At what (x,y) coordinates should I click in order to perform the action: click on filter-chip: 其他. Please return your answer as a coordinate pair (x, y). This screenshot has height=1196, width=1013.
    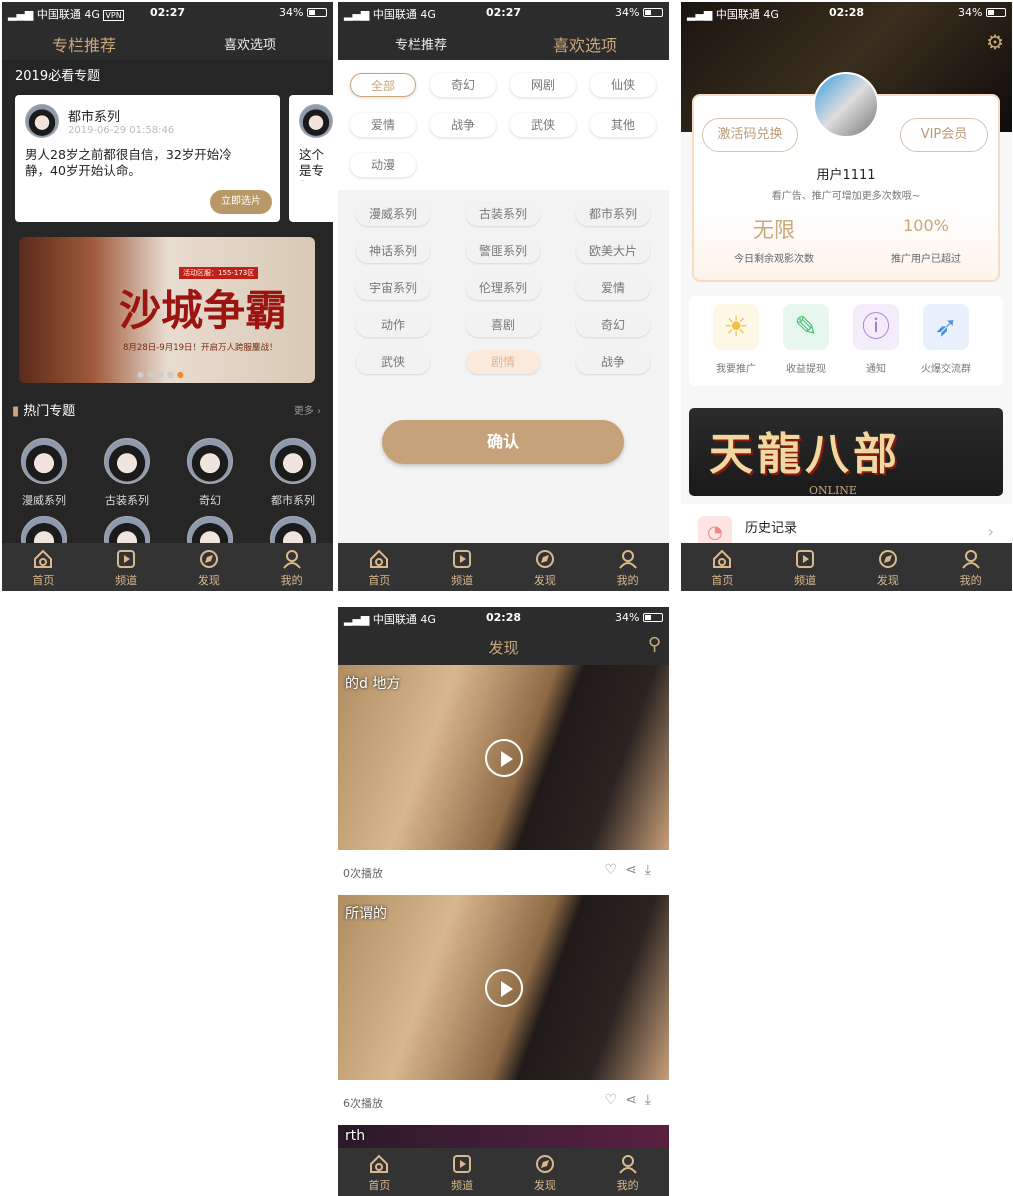
    Looking at the image, I should click on (623, 125).